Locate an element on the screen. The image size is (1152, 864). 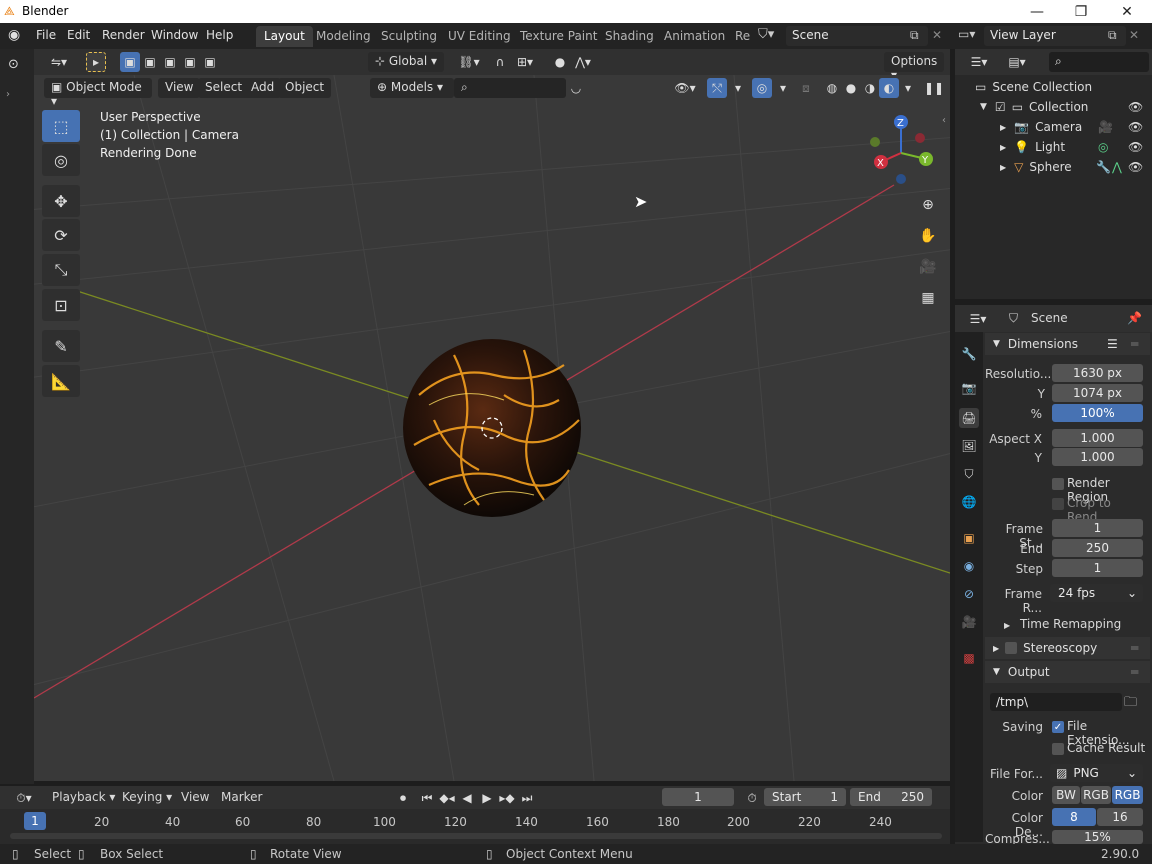
view-layer-icon: ▭▾ is located at coordinates (966, 34).